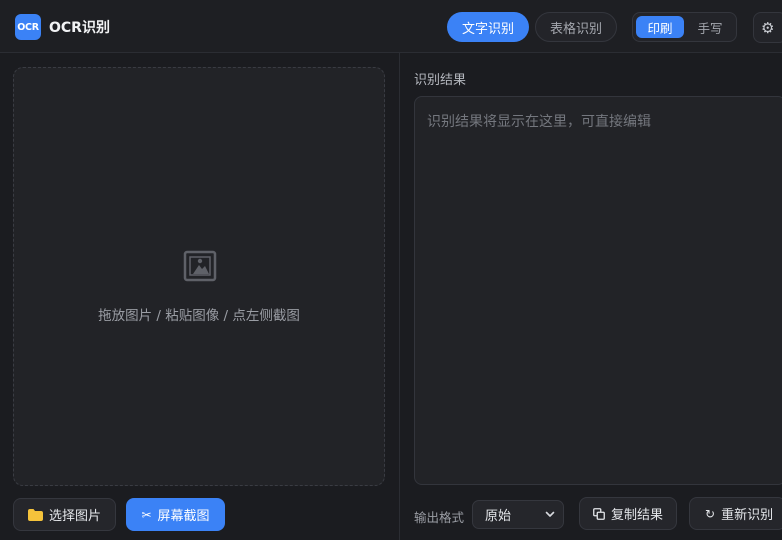 The height and width of the screenshot is (540, 782). Describe the element at coordinates (199, 316) in the screenshot. I see `drop-hint: 拖放图片 / 粘贴图像 / 点左侧截图` at that location.